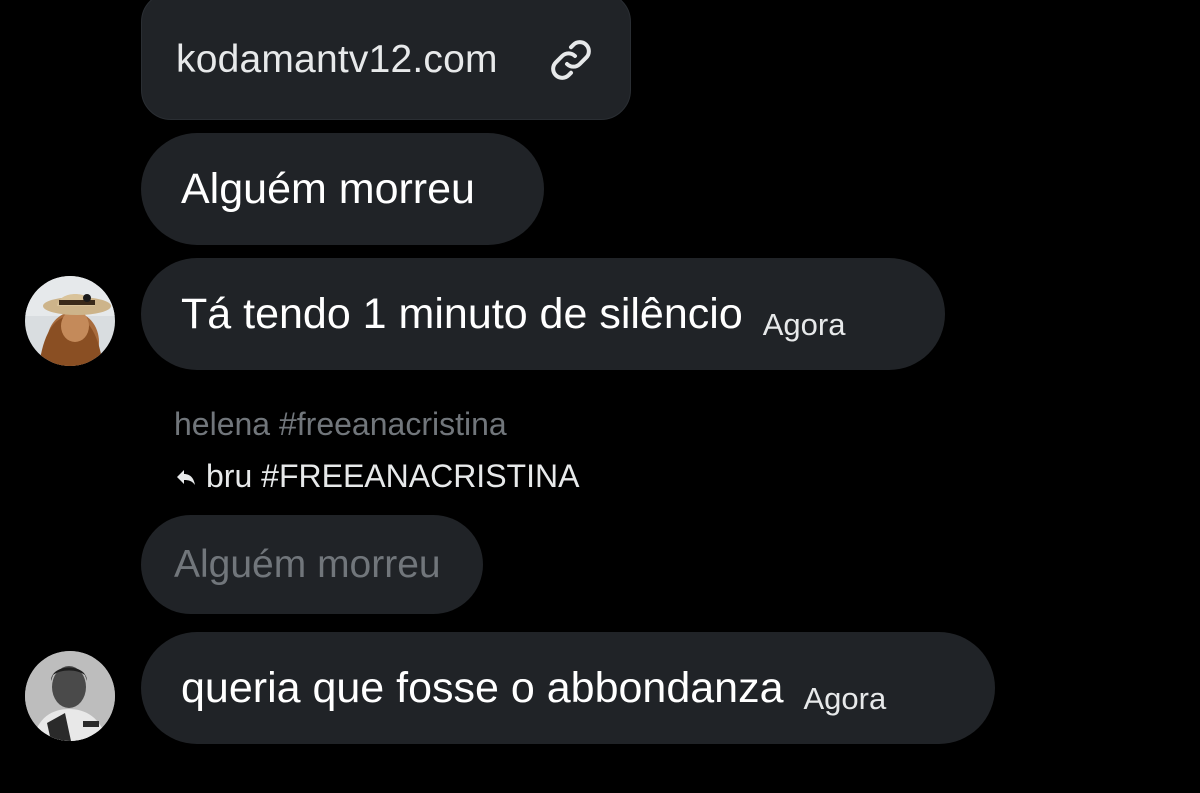  What do you see at coordinates (571, 60) in the screenshot?
I see `link-icon` at bounding box center [571, 60].